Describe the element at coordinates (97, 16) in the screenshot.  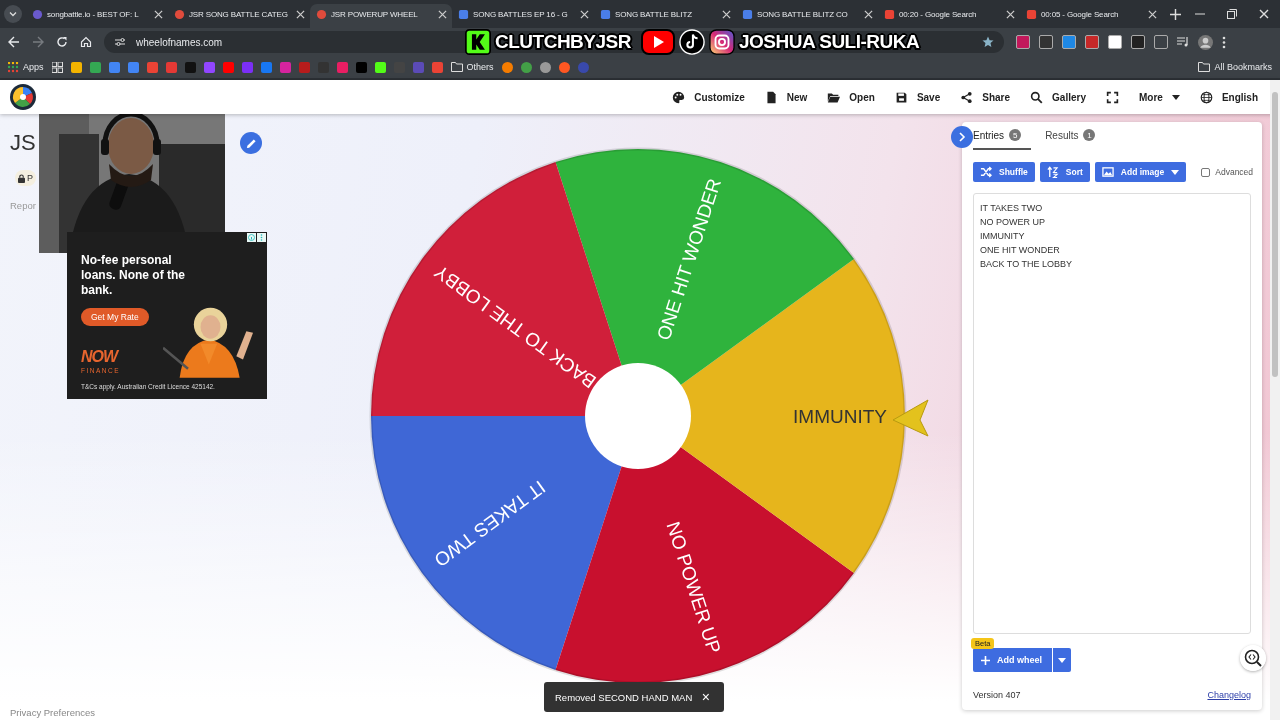
I see `browser-tab: songbattle.io - BEST OF: L` at that location.